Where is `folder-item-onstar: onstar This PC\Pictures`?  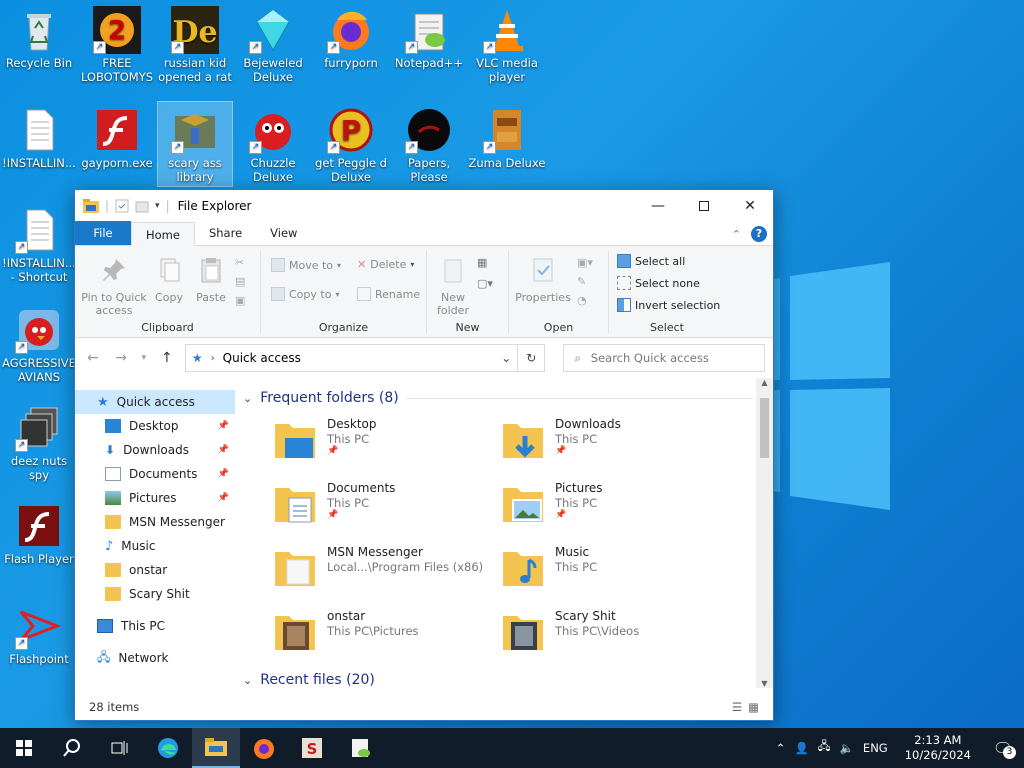
folder-item-onstar: onstar This PC\Pictures is located at coordinates (383, 634).